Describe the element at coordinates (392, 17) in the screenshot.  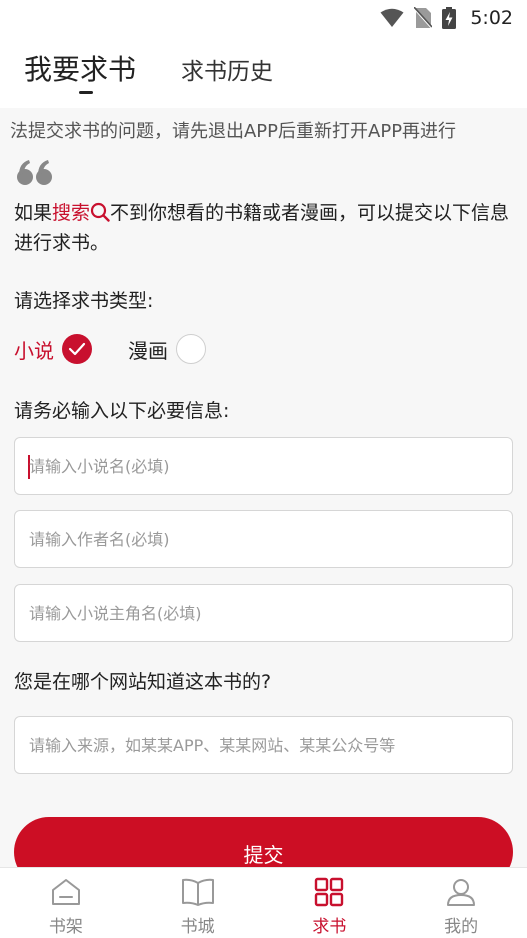
I see `wifi-icon` at that location.